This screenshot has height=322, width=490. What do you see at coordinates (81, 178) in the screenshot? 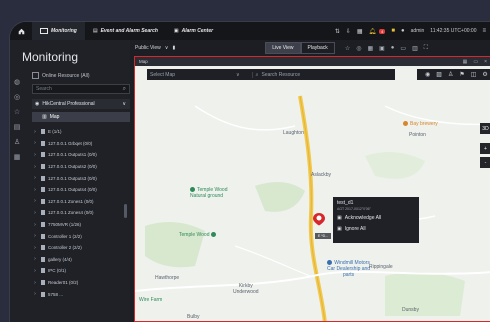
I see `tree-item: › 127.0.0.1 Outputs3 (0/0)` at bounding box center [81, 178].